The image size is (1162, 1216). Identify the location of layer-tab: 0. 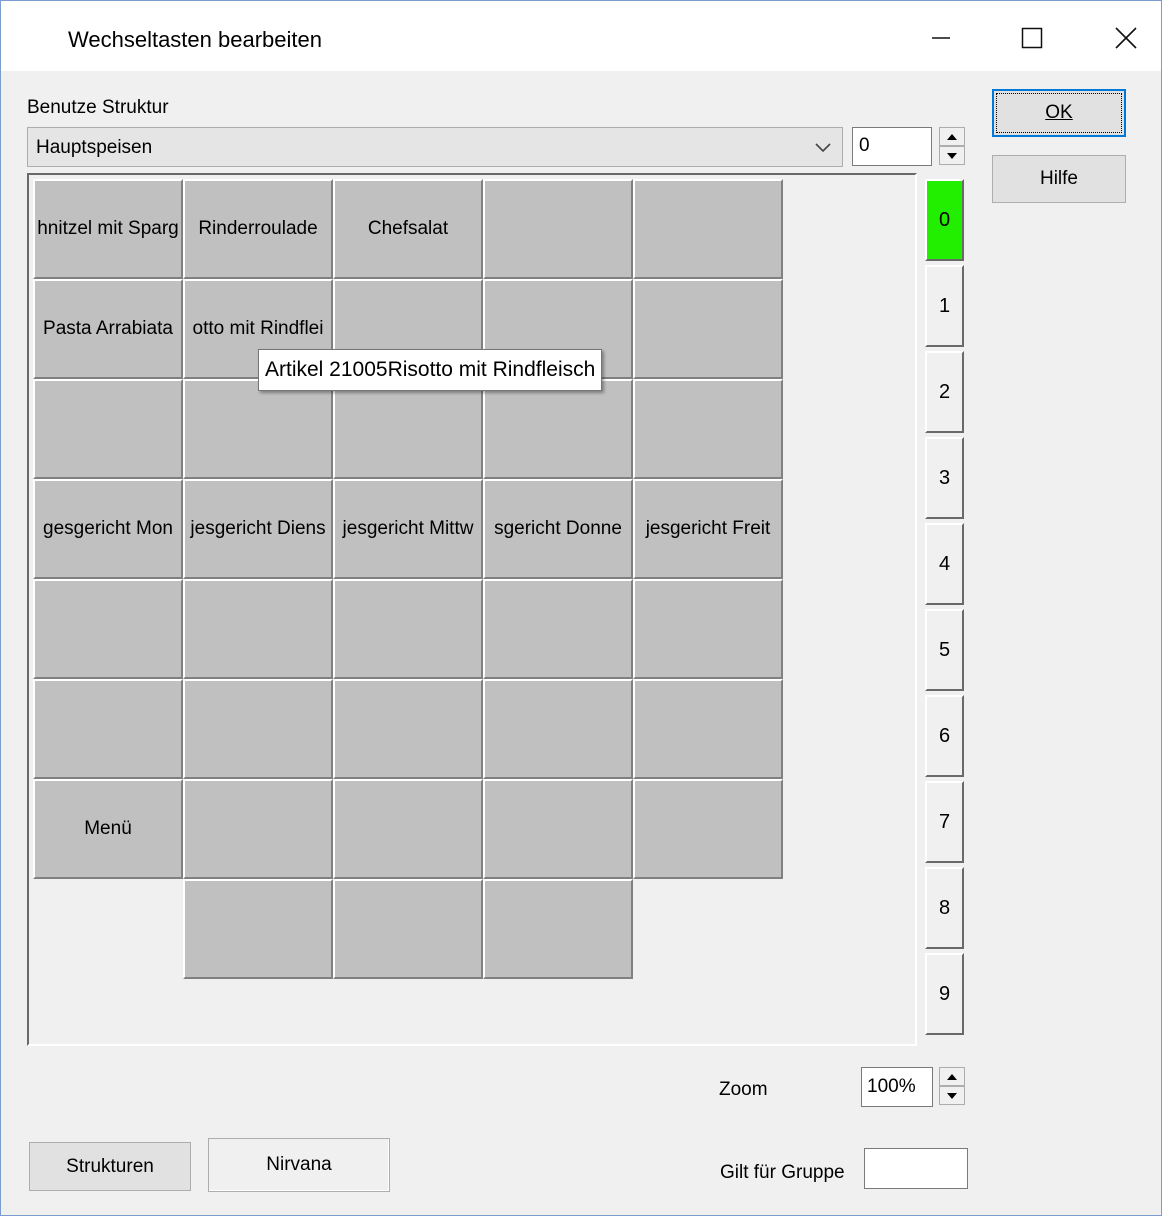
(944, 220).